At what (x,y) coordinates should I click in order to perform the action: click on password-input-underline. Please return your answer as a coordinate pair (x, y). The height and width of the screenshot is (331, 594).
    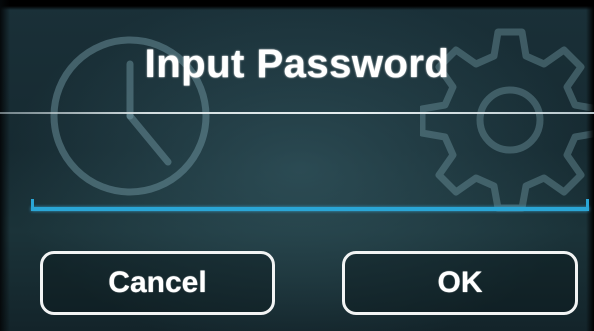
    Looking at the image, I should click on (310, 209).